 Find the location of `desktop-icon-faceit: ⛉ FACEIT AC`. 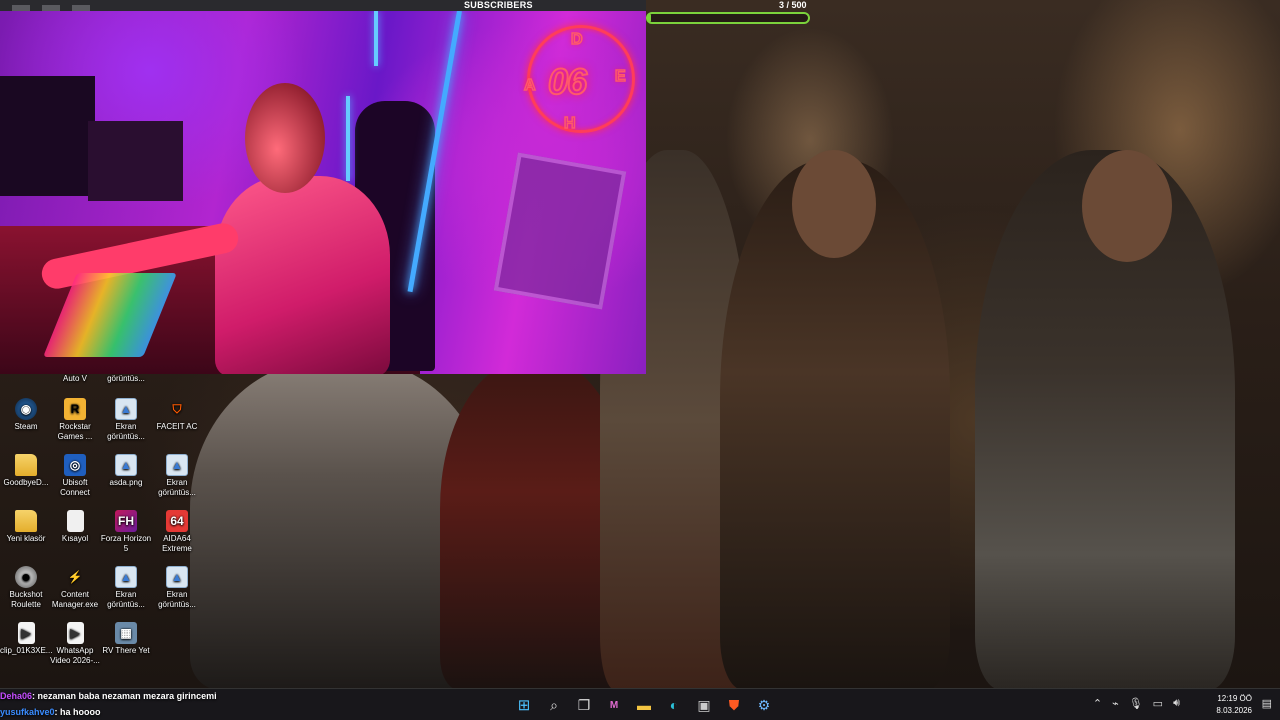

desktop-icon-faceit: ⛉ FACEIT AC is located at coordinates (177, 415).